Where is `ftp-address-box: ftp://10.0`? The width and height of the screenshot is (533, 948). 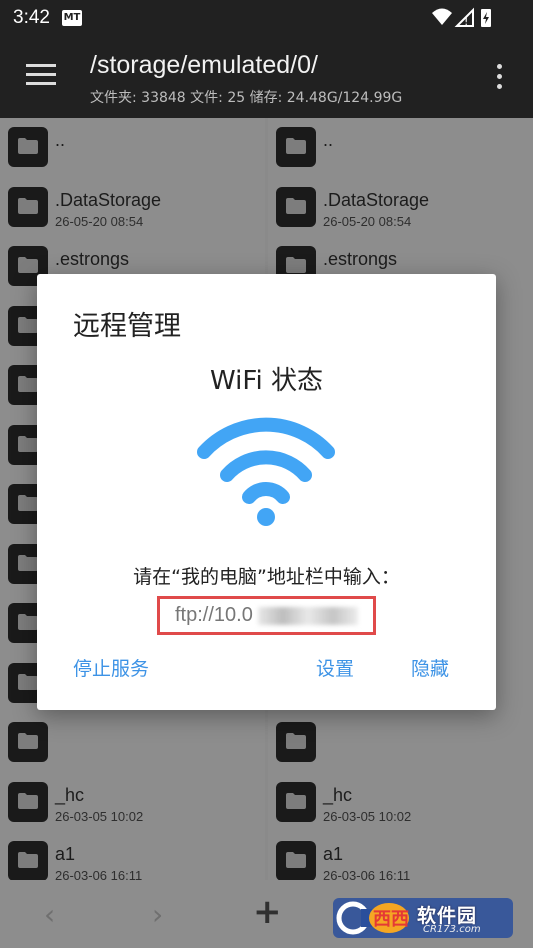 ftp-address-box: ftp://10.0 is located at coordinates (266, 615).